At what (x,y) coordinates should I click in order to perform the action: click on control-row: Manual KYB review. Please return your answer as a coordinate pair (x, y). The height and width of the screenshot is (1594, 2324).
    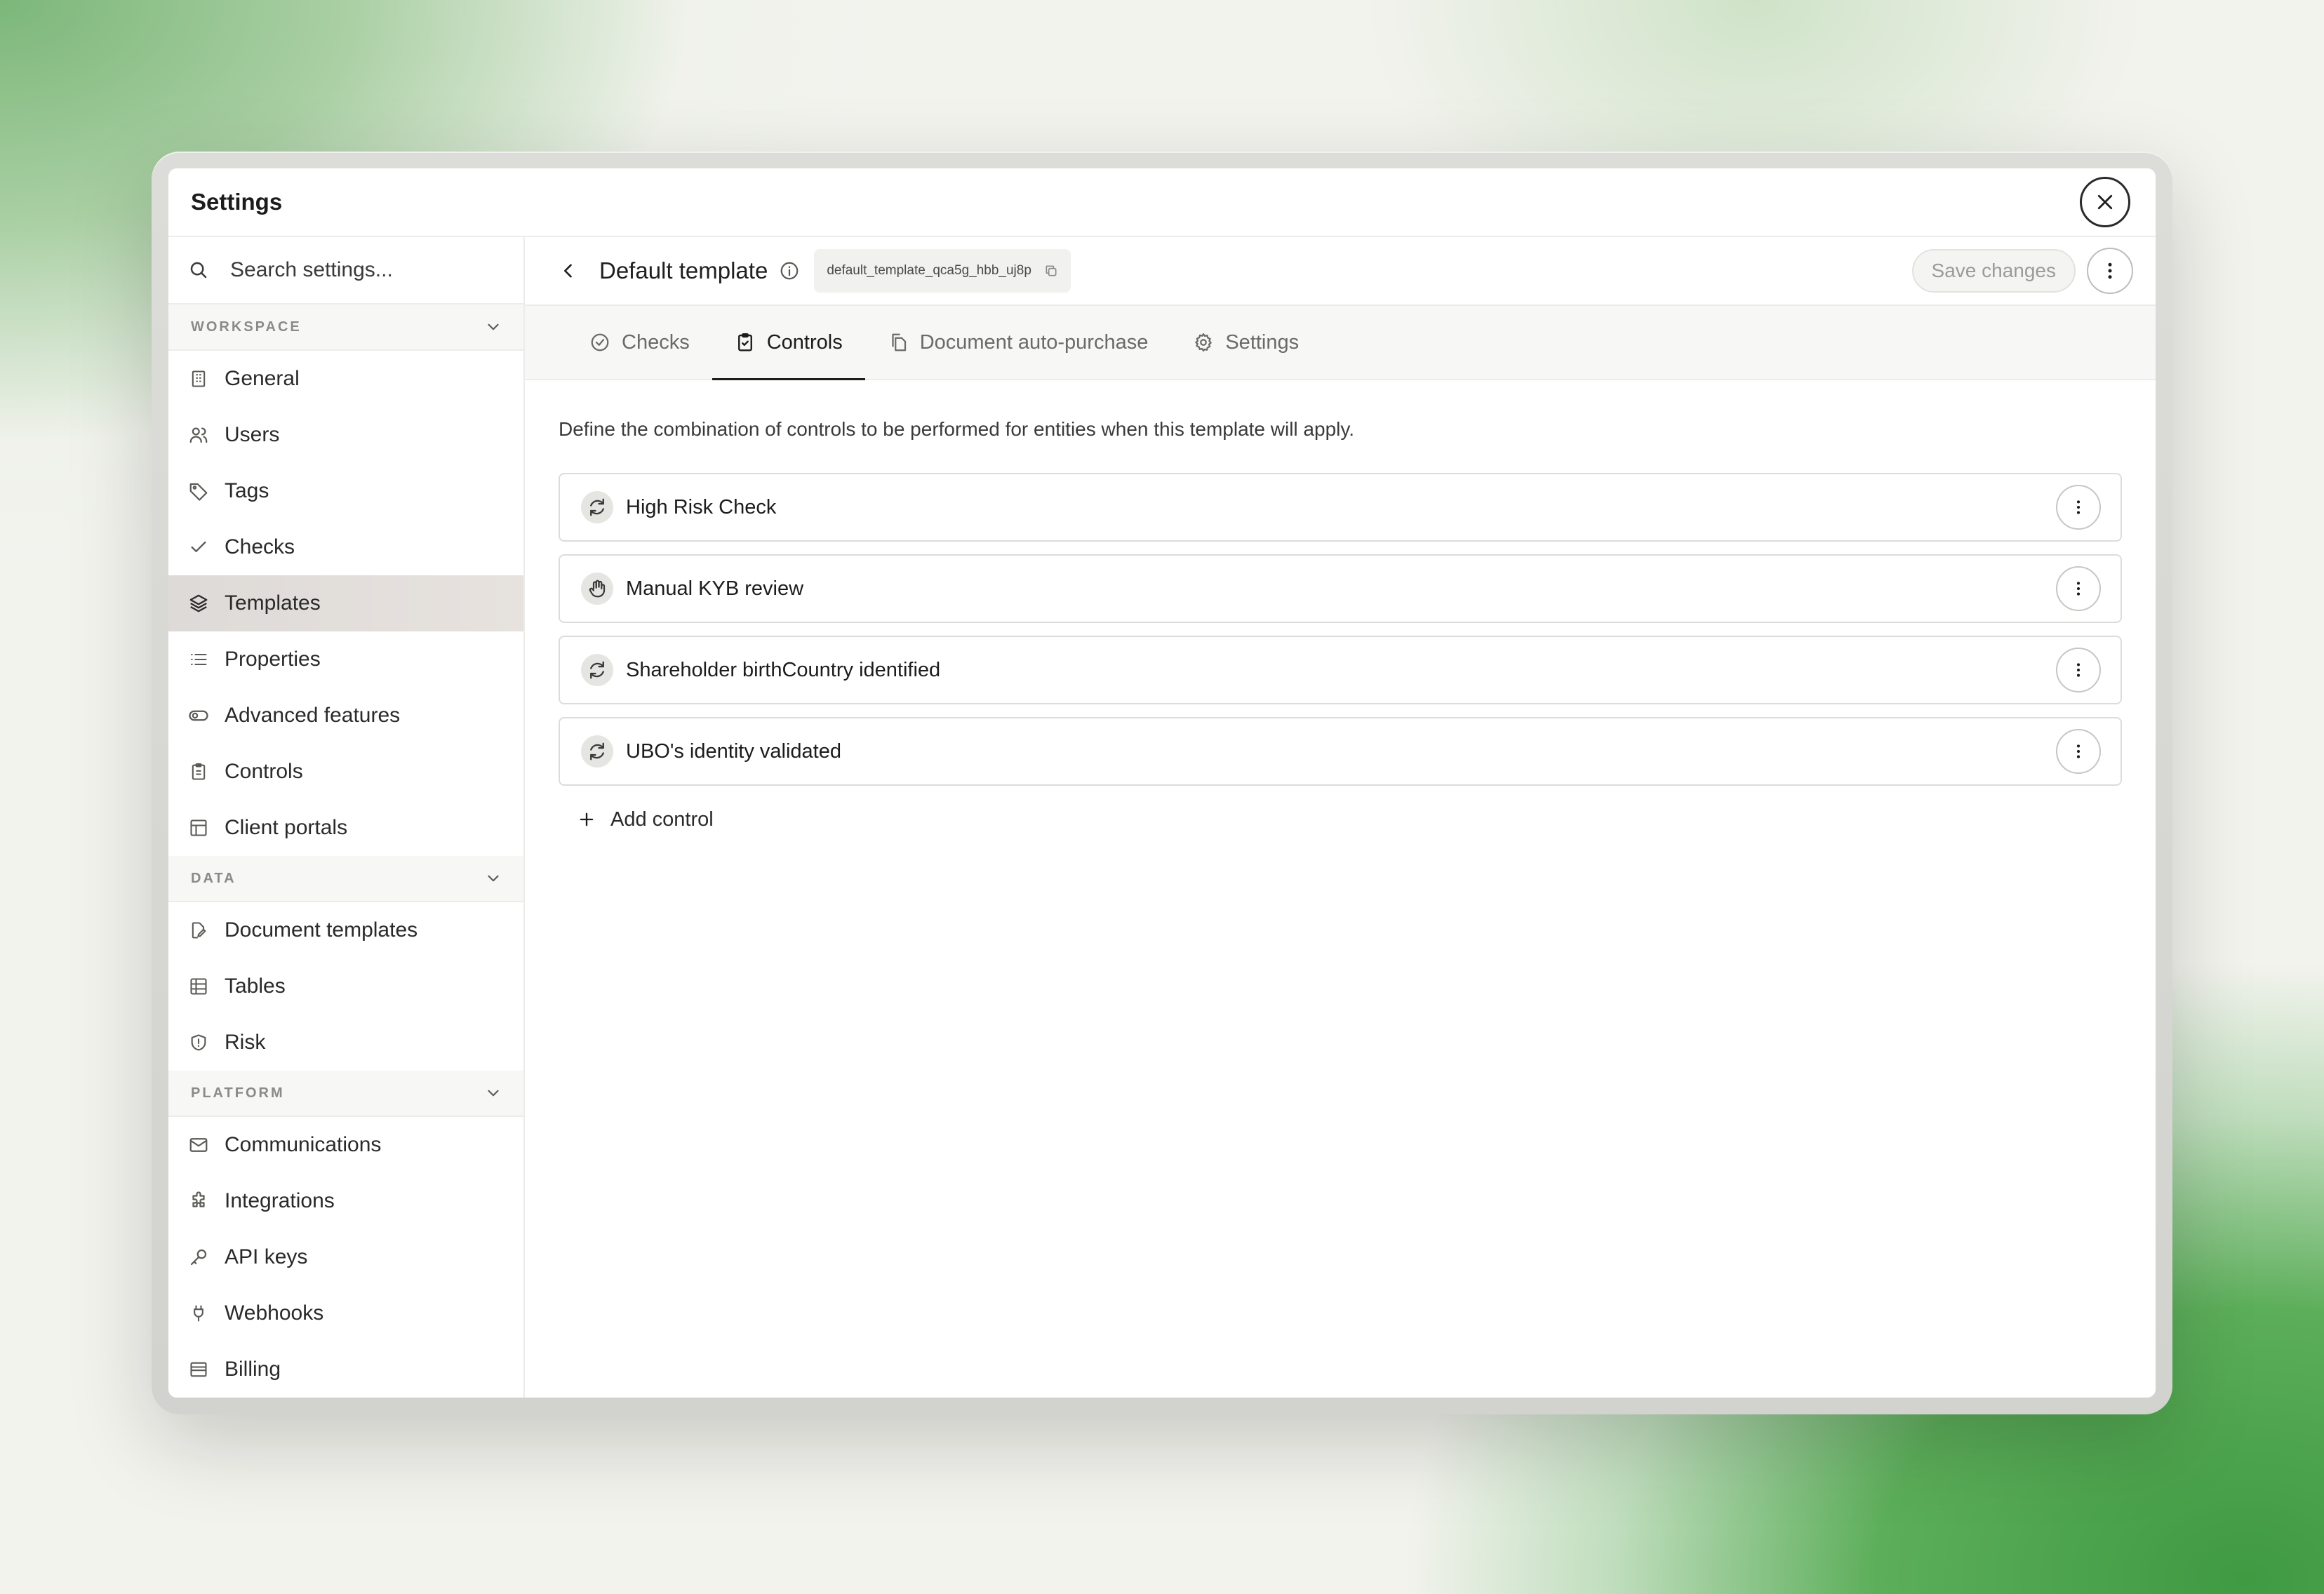
    Looking at the image, I should click on (1341, 588).